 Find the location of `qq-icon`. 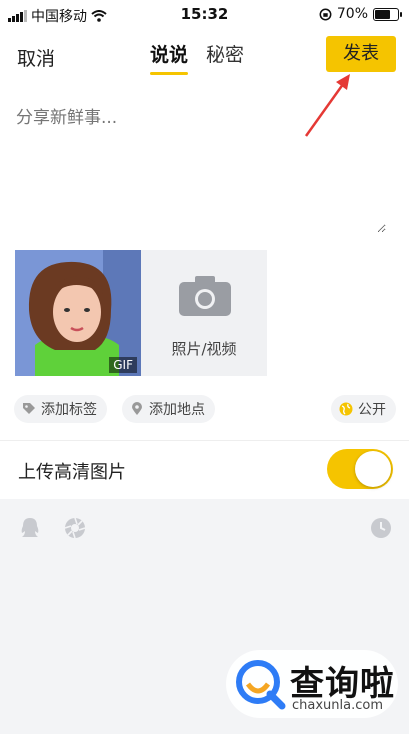

qq-icon is located at coordinates (30, 528).